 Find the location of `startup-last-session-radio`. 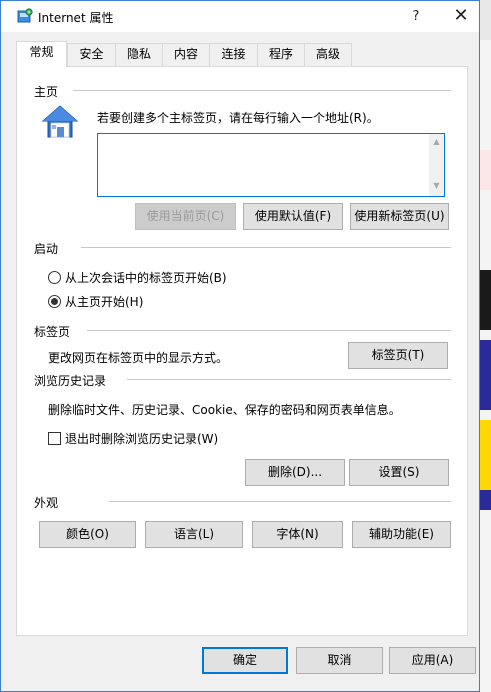

startup-last-session-radio is located at coordinates (54, 277).